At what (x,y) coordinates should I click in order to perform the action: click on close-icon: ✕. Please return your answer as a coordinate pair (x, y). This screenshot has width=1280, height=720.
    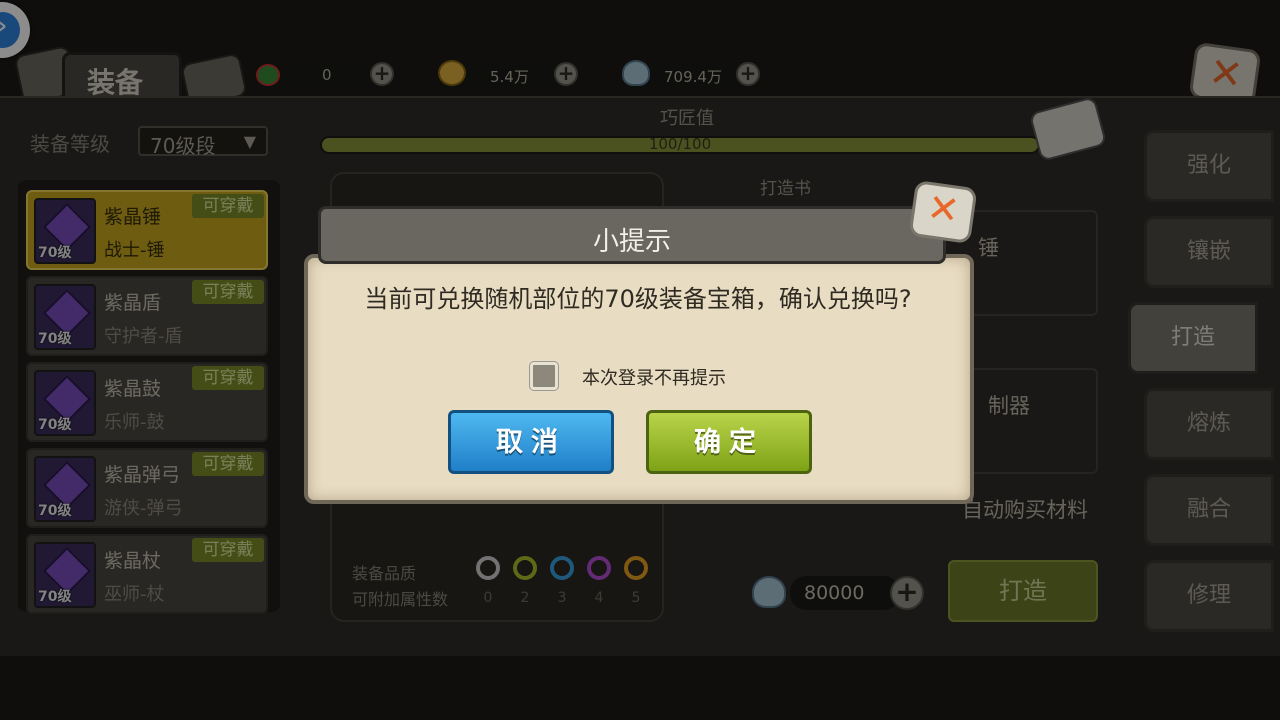
    Looking at the image, I should click on (943, 209).